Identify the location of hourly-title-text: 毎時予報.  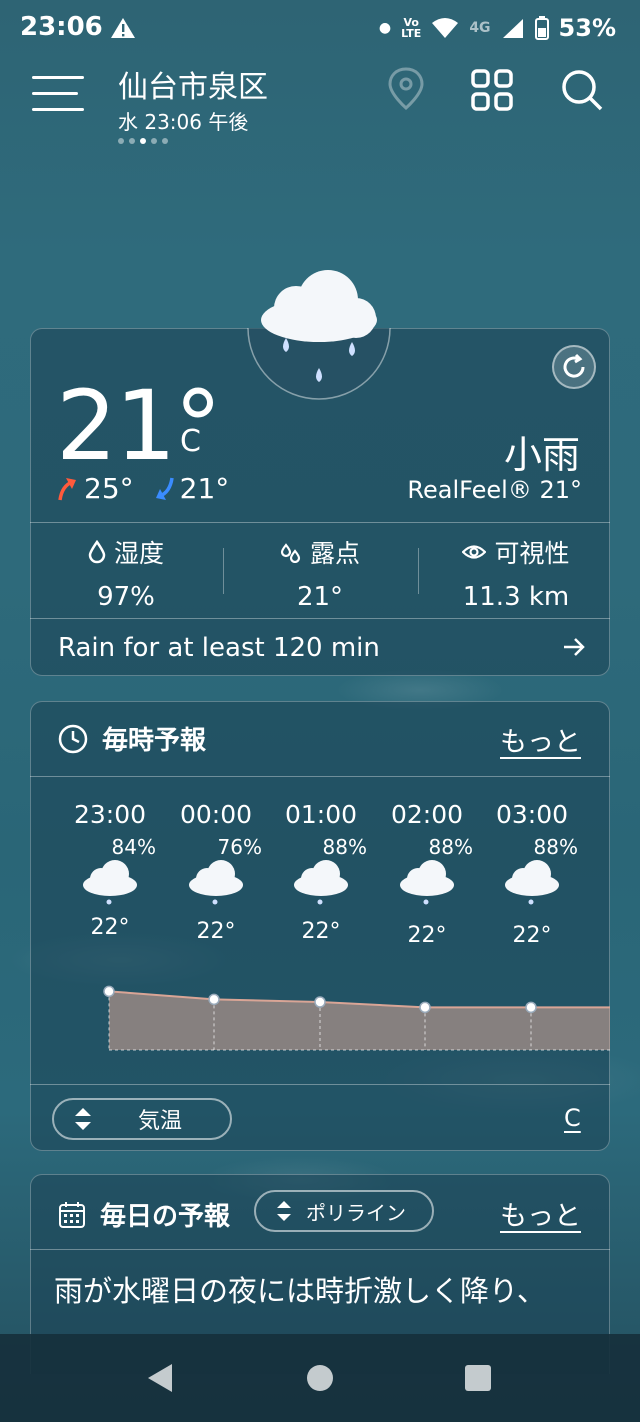
(154, 741).